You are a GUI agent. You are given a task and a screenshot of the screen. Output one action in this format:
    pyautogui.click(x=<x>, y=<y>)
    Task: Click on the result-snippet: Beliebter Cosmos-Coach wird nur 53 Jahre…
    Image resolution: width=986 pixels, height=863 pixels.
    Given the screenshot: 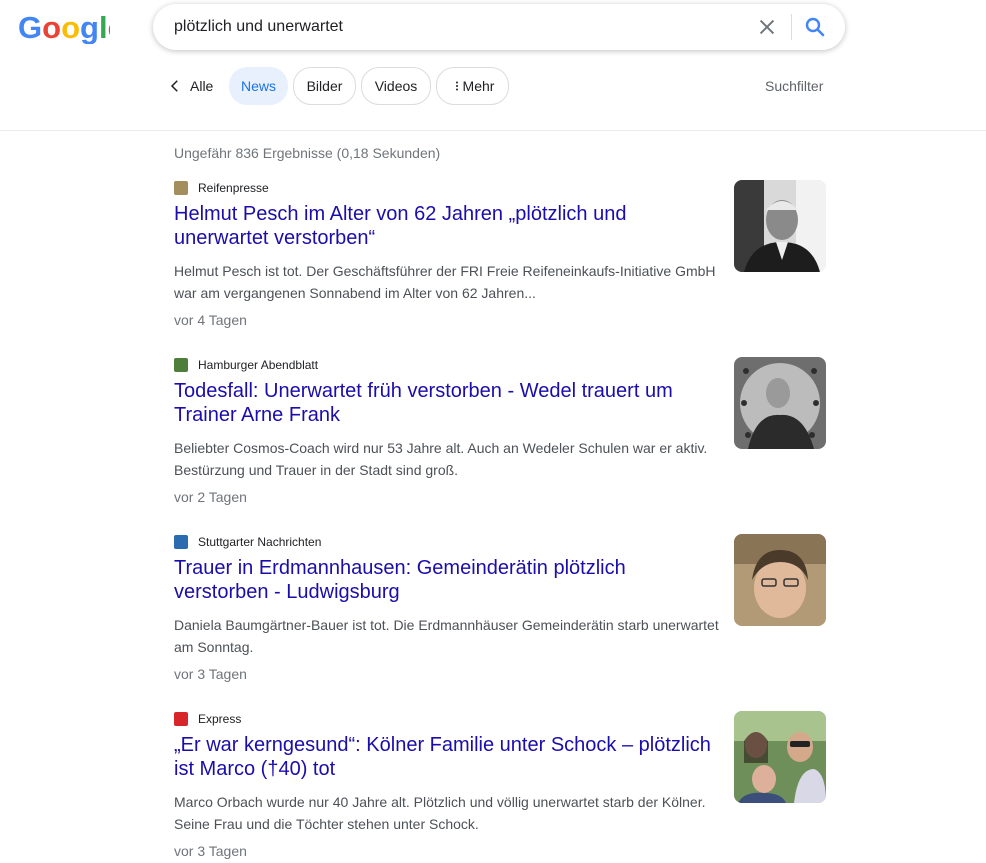 What is the action you would take?
    pyautogui.click(x=441, y=459)
    